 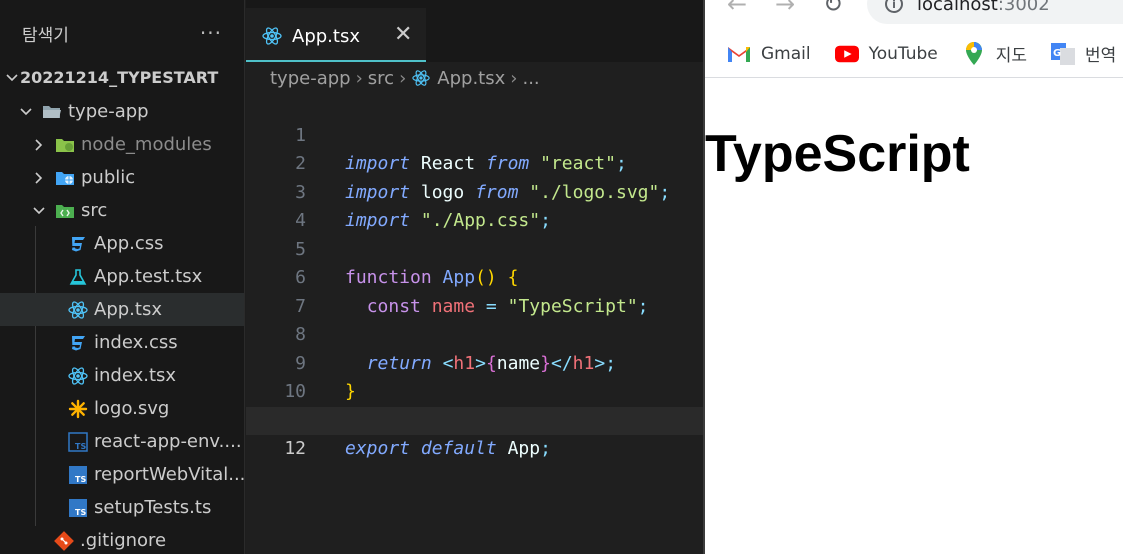 I want to click on tree-root-label: 20221214_TYPESTART, so click(x=119, y=77).